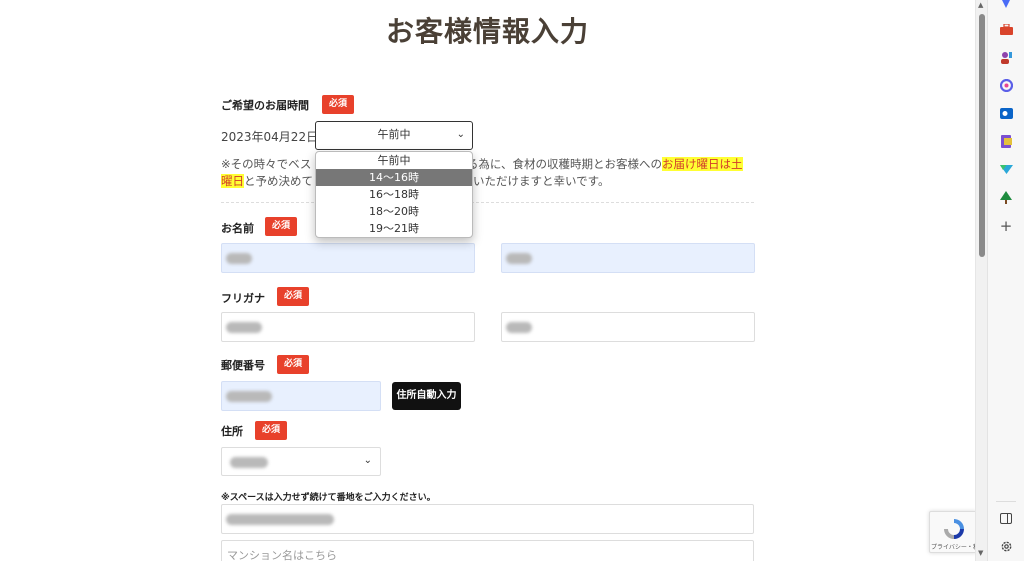  I want to click on building-input: マンション名はこちら, so click(487, 550).